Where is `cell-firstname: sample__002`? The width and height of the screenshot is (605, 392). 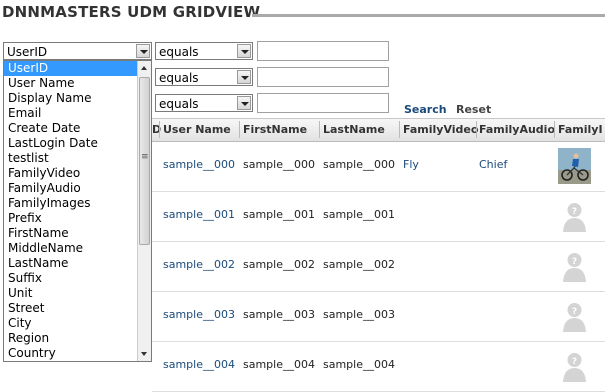
cell-firstname: sample__002 is located at coordinates (279, 264).